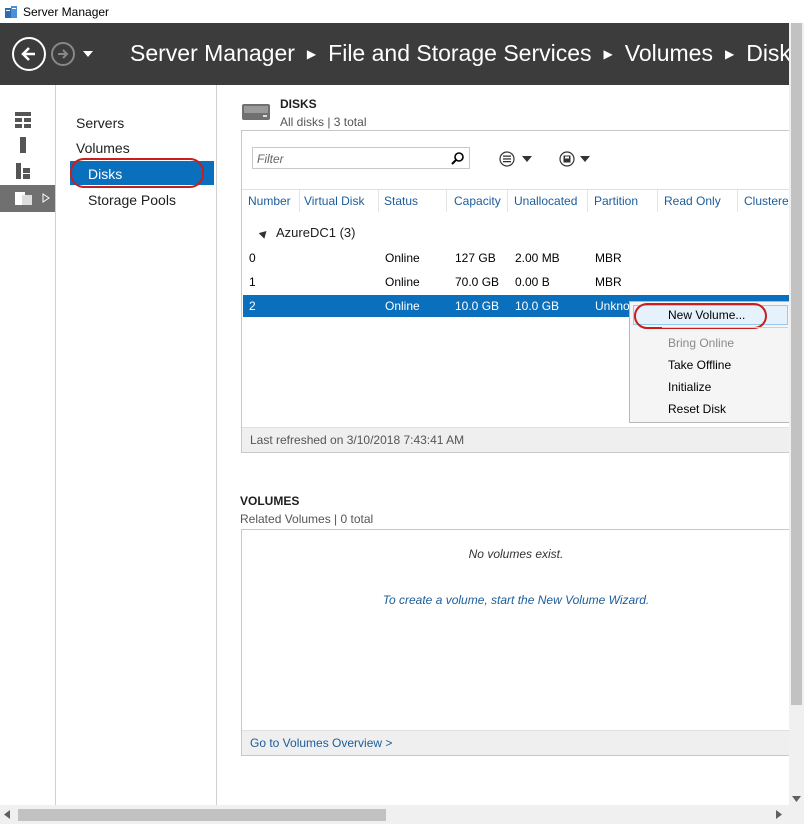  I want to click on forward-arrow-icon, so click(63, 54).